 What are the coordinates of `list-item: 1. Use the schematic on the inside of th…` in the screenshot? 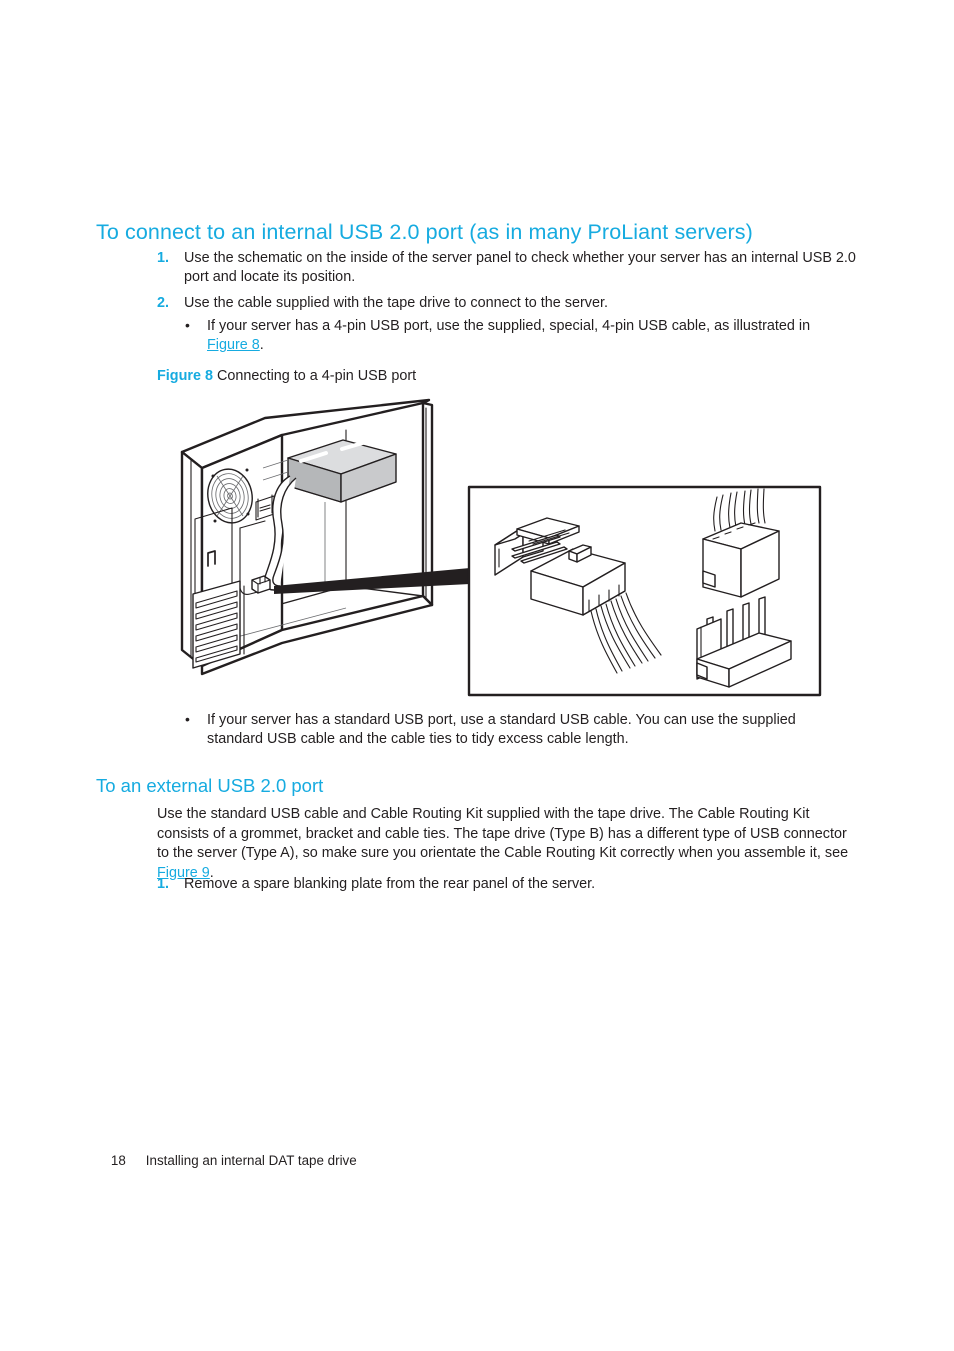 It's located at (507, 268).